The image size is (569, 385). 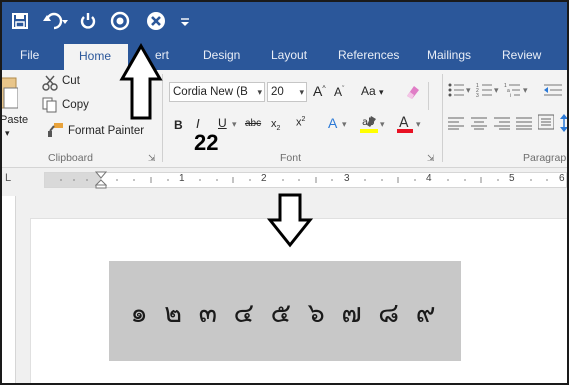 I want to click on vertical-ruler, so click(x=9, y=289).